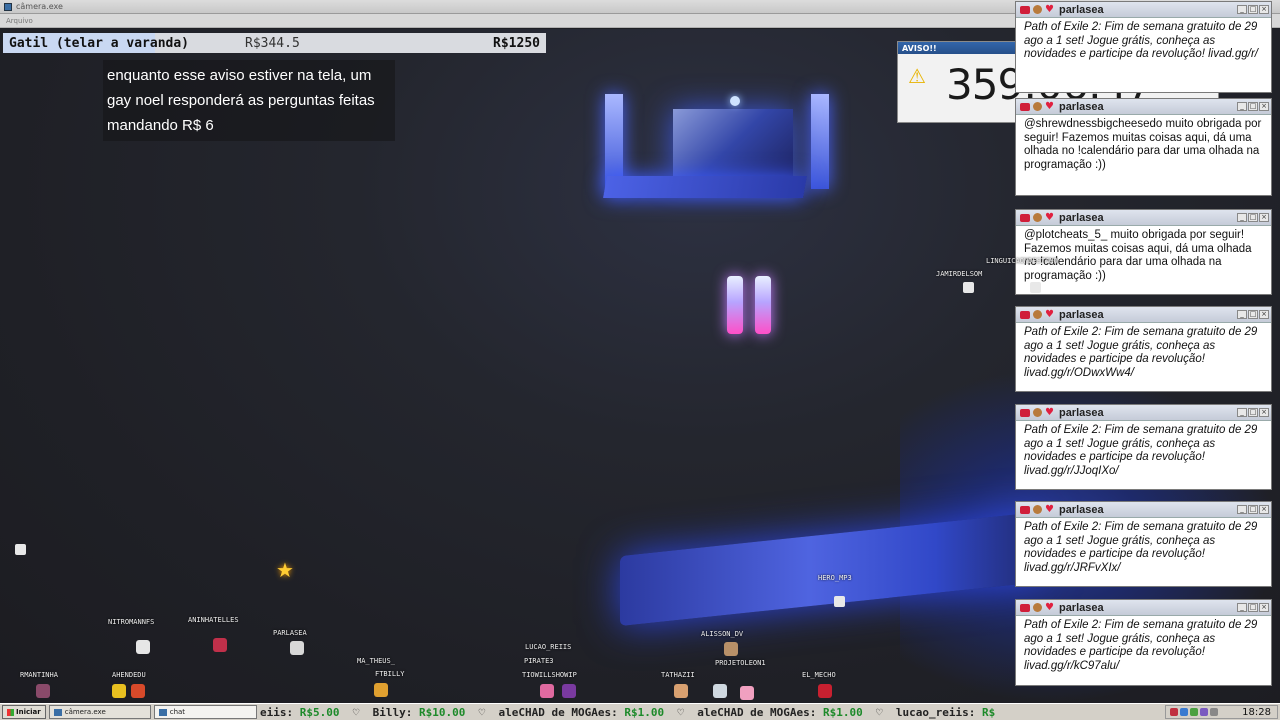  I want to click on ticker-name: lucao_reiis:, so click(935, 712).